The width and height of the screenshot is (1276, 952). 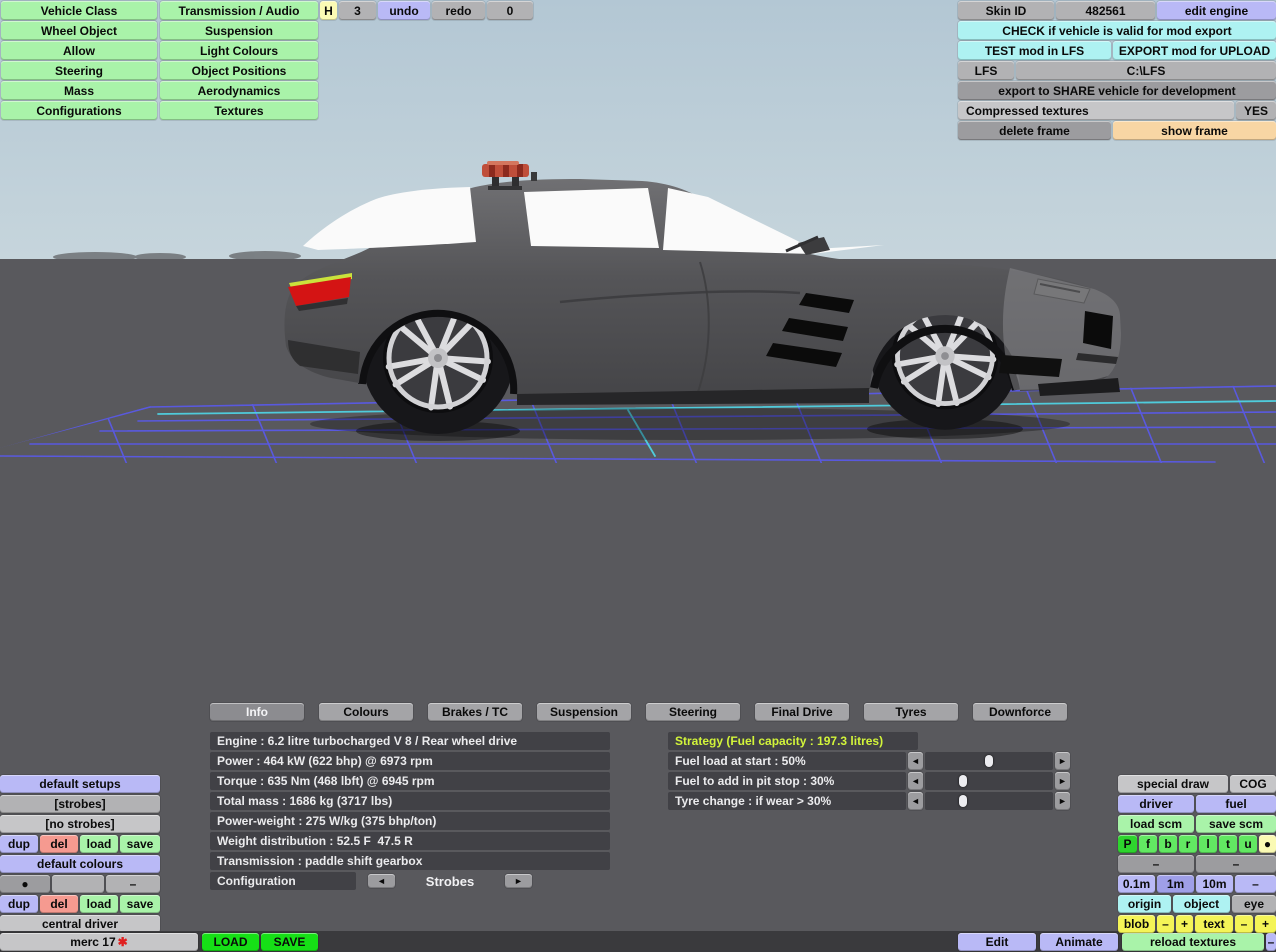 What do you see at coordinates (1168, 844) in the screenshot?
I see `draw-flag-b: b` at bounding box center [1168, 844].